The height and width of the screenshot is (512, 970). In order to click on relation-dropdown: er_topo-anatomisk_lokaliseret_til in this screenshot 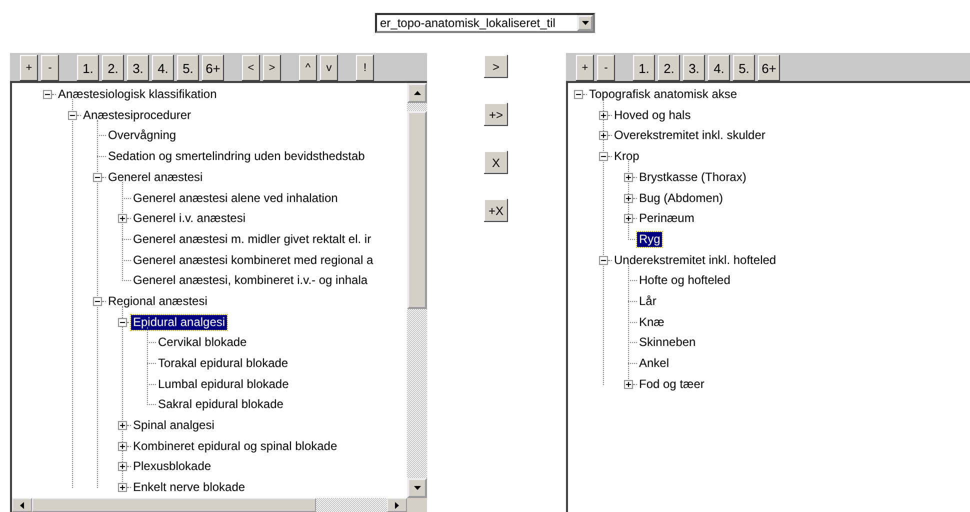, I will do `click(485, 23)`.